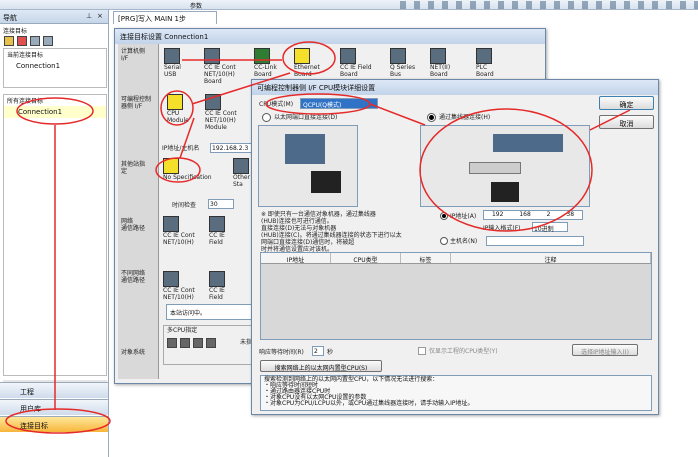 The image size is (698, 457). Describe the element at coordinates (318, 104) in the screenshot. I see `annotation-ellipse-cpumode` at that location.